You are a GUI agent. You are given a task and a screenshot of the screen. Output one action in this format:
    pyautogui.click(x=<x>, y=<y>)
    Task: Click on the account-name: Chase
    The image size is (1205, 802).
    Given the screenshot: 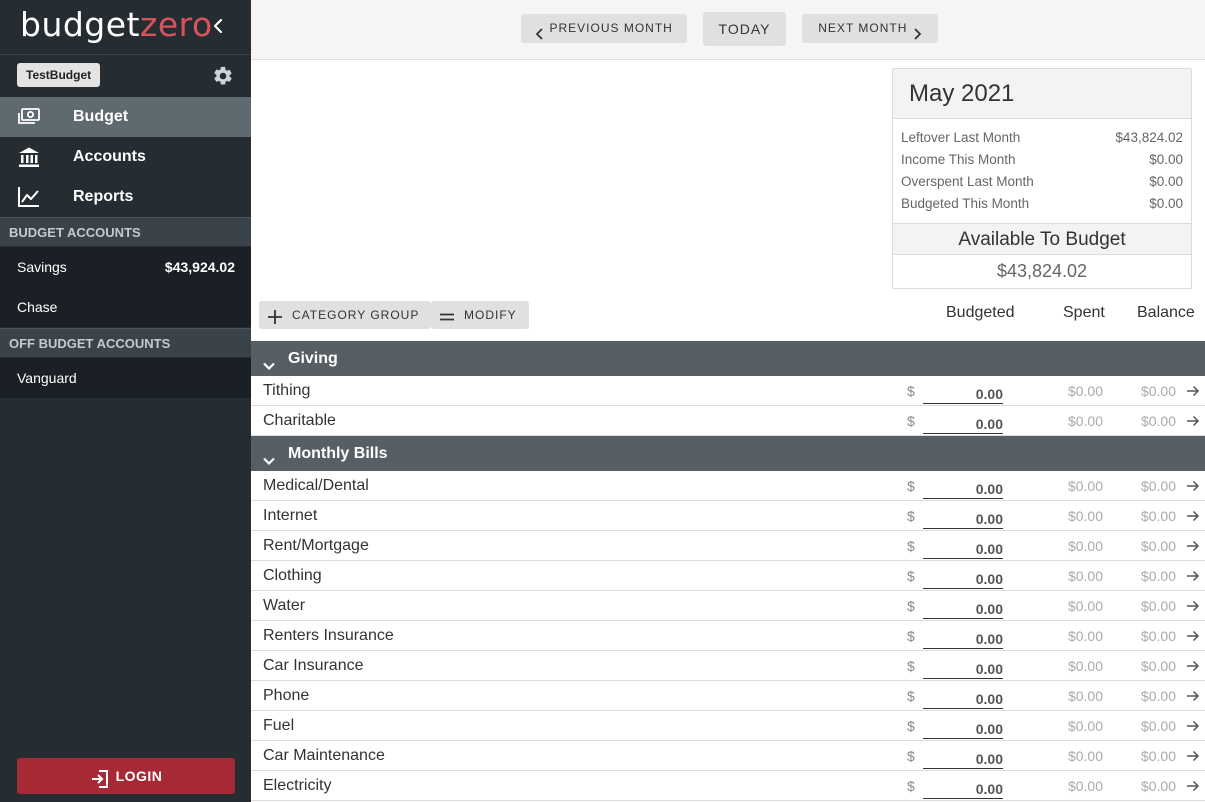 What is the action you would take?
    pyautogui.click(x=37, y=307)
    